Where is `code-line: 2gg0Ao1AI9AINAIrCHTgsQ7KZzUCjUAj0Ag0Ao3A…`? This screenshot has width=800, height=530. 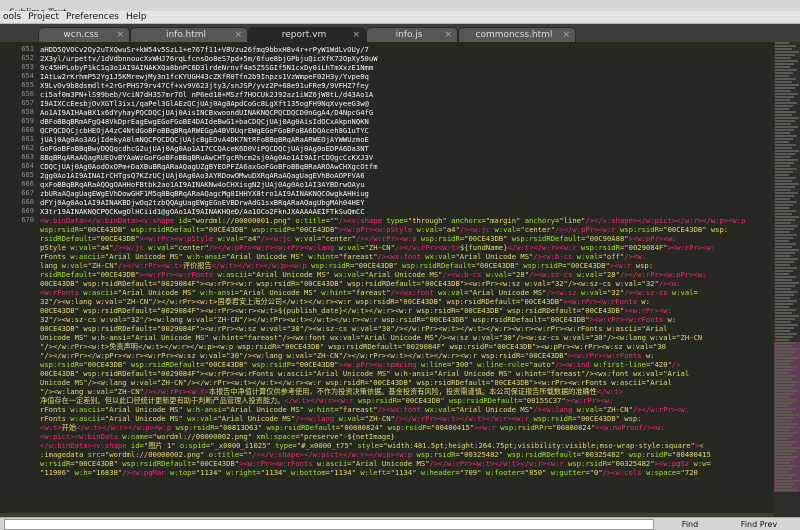
code-line: 2gg0Ao1AI9AINAIrCHTgsQ7KZzUCjUAj0Ag0Ao3A… is located at coordinates (202, 175).